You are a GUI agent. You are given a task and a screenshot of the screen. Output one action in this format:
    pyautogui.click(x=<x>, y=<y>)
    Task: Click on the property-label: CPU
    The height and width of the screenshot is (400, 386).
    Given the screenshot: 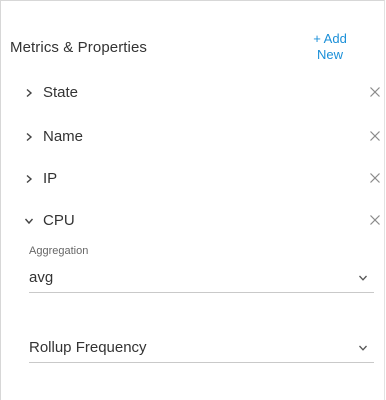 What is the action you would take?
    pyautogui.click(x=59, y=220)
    